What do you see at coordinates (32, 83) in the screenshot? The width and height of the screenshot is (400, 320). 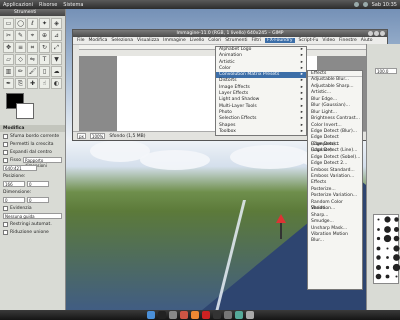 I see `heal-icon: ✚` at bounding box center [32, 83].